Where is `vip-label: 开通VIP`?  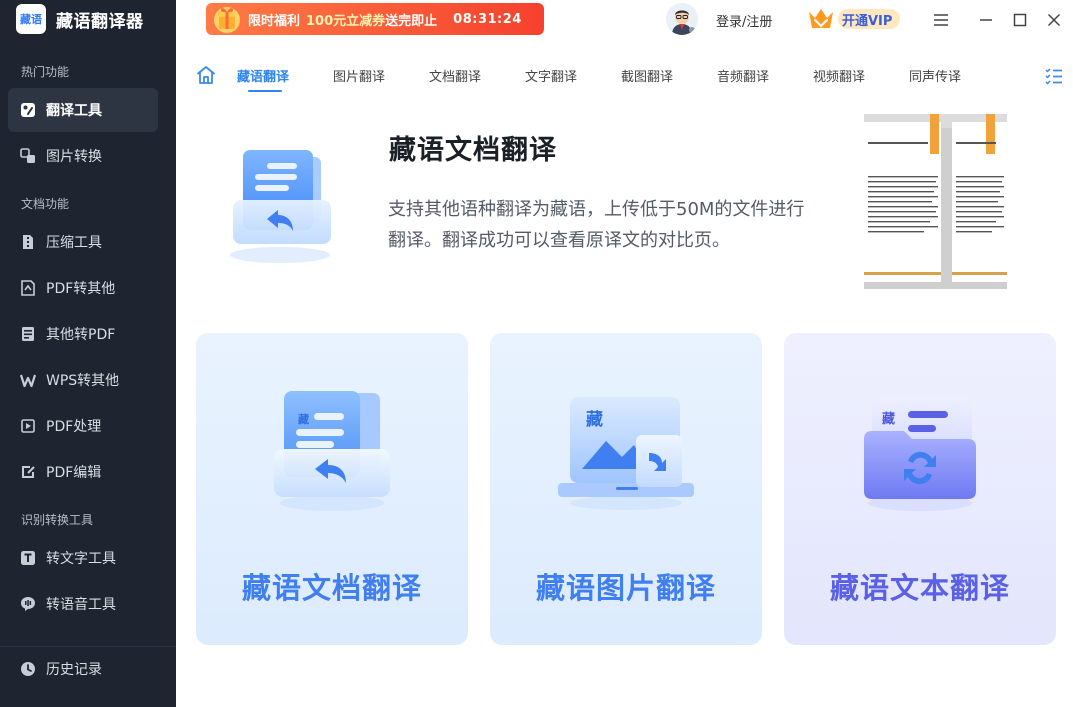 vip-label: 开通VIP is located at coordinates (869, 19).